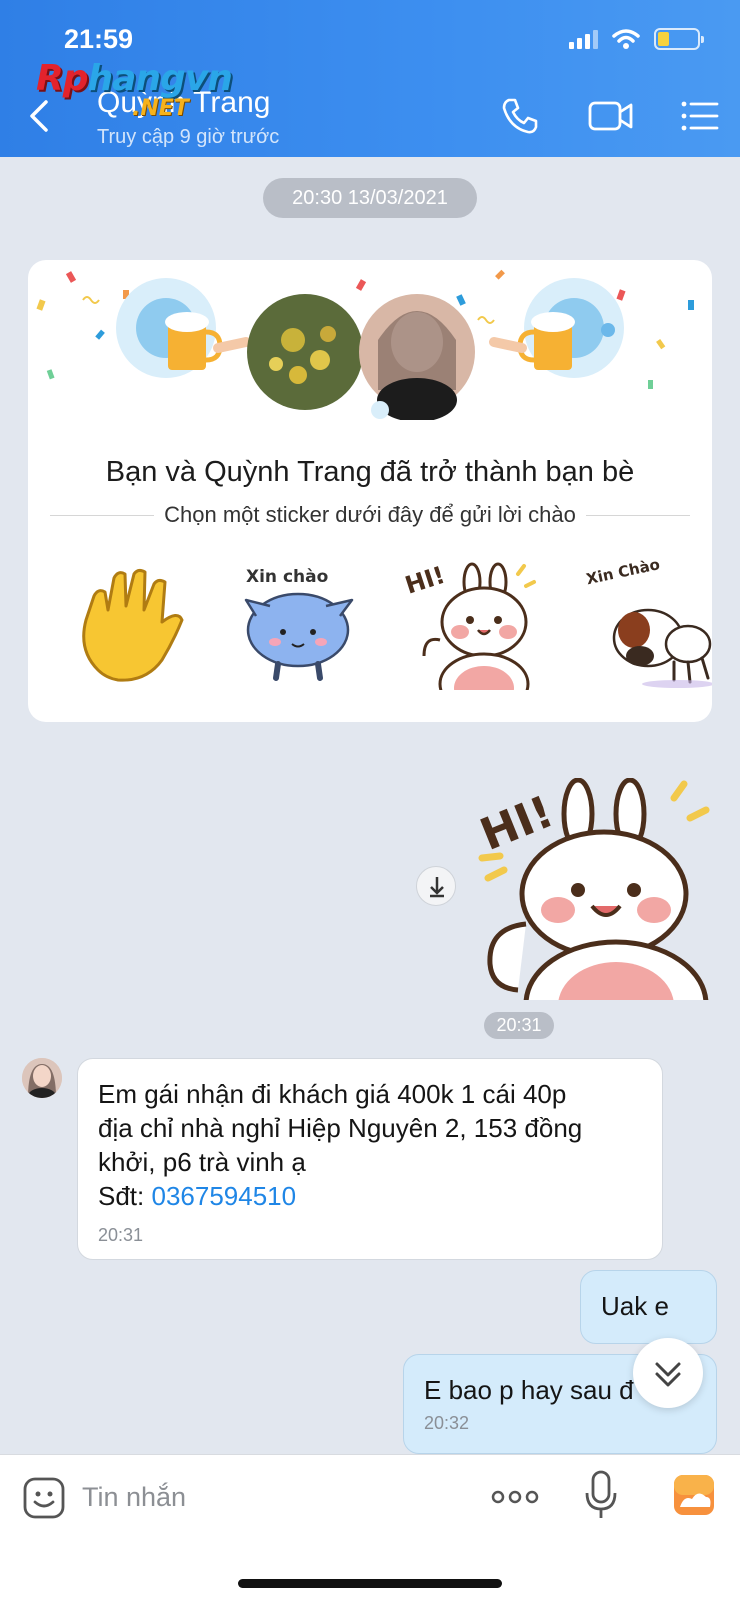 The height and width of the screenshot is (1600, 740). I want to click on sticker-timestamp: 20:31, so click(519, 1025).